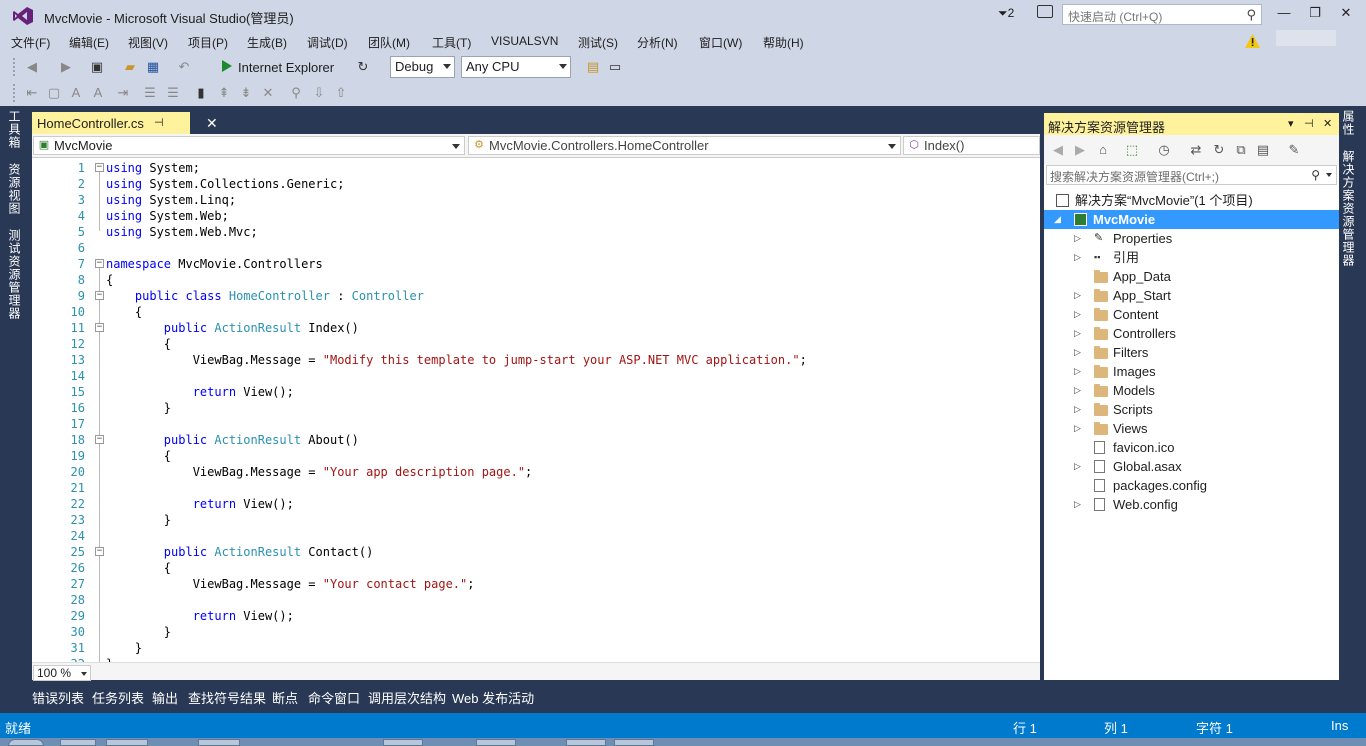  Describe the element at coordinates (1191, 390) in the screenshot. I see `tree-item: ▷ Models` at that location.